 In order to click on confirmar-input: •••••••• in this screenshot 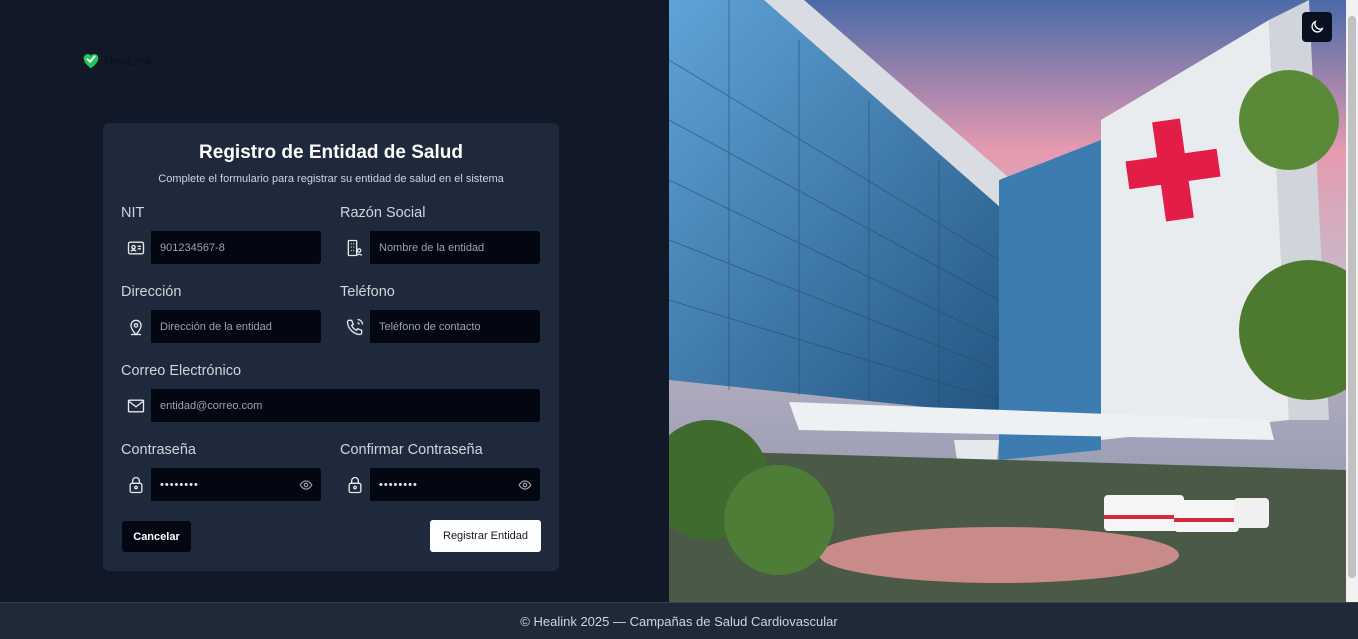, I will do `click(455, 484)`.